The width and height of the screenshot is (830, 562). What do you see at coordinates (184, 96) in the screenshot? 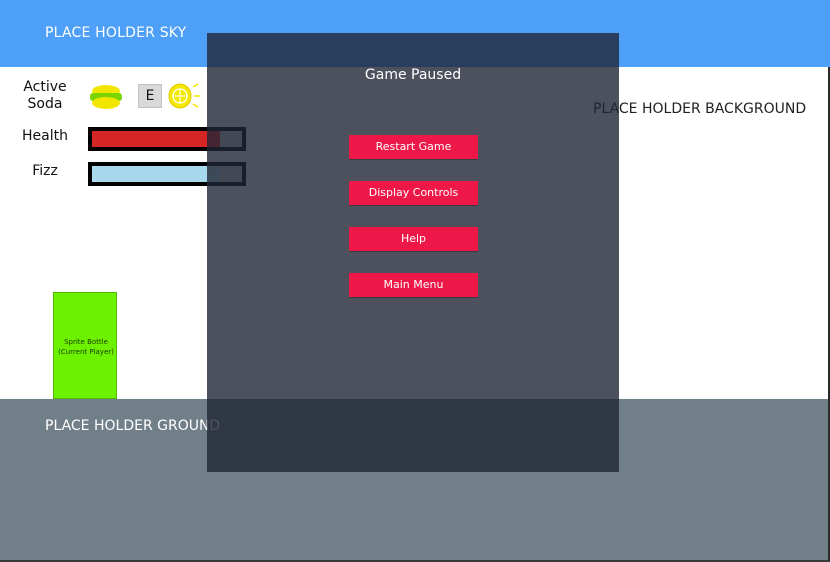
I see `lemon-icon` at bounding box center [184, 96].